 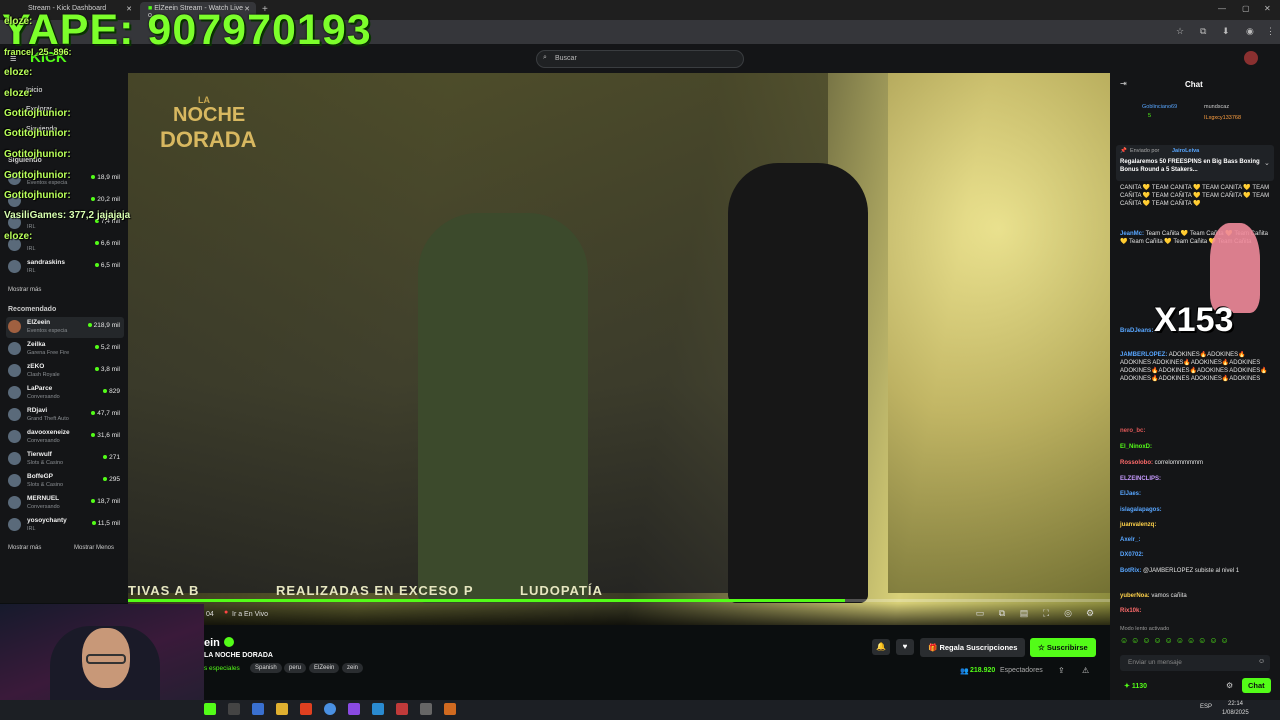 I want to click on viewer-count: 47,7 mil, so click(x=105, y=413).